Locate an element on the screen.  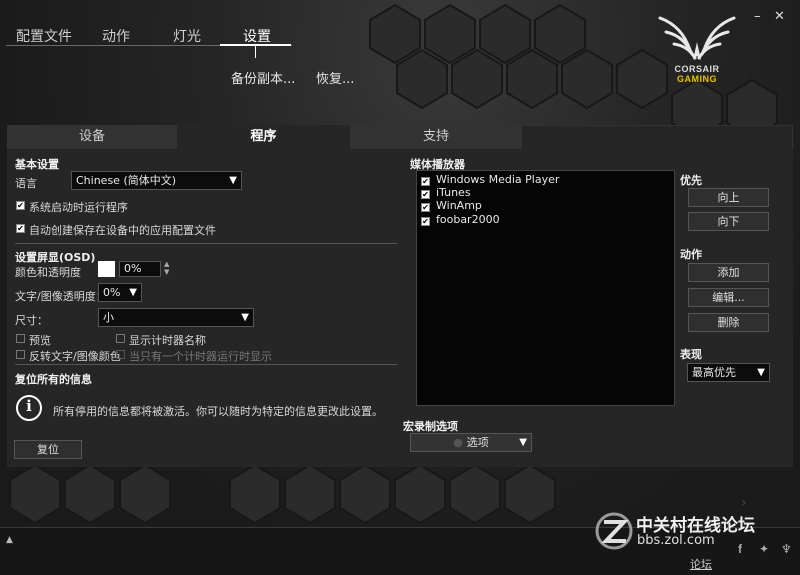
tab-program: 程序 is located at coordinates (263, 137).